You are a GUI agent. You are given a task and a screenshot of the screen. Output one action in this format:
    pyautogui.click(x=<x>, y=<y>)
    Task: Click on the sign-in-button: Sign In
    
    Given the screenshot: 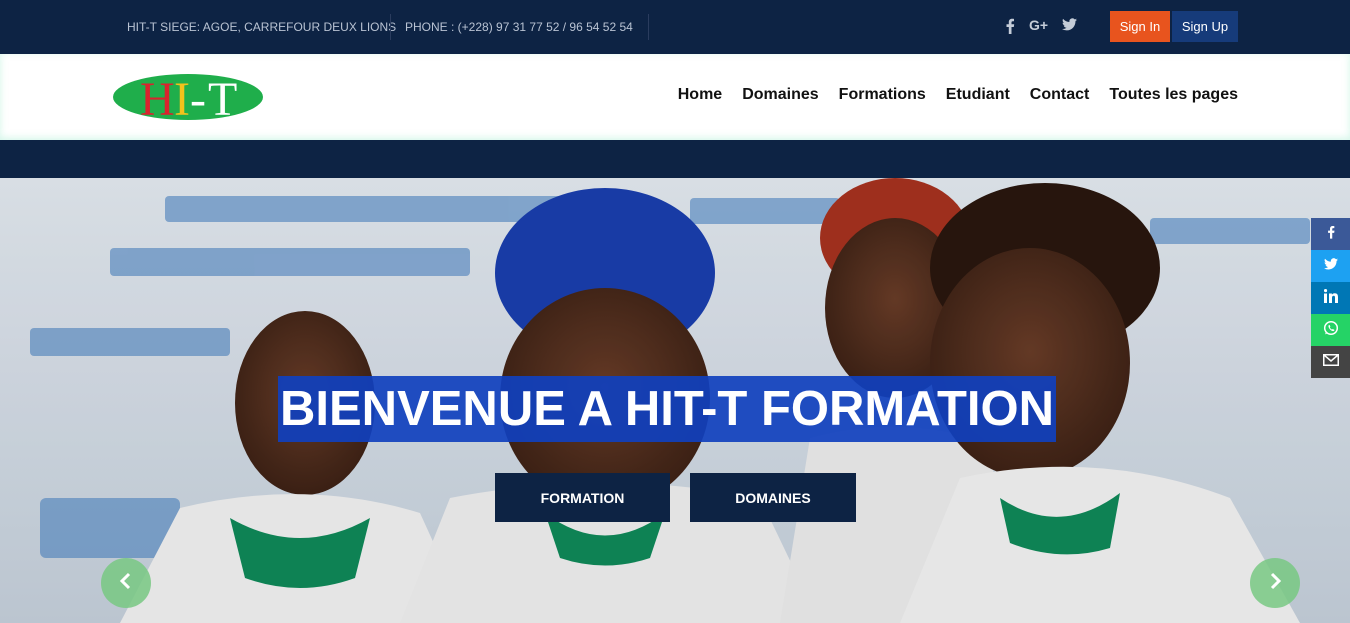 What is the action you would take?
    pyautogui.click(x=1140, y=26)
    